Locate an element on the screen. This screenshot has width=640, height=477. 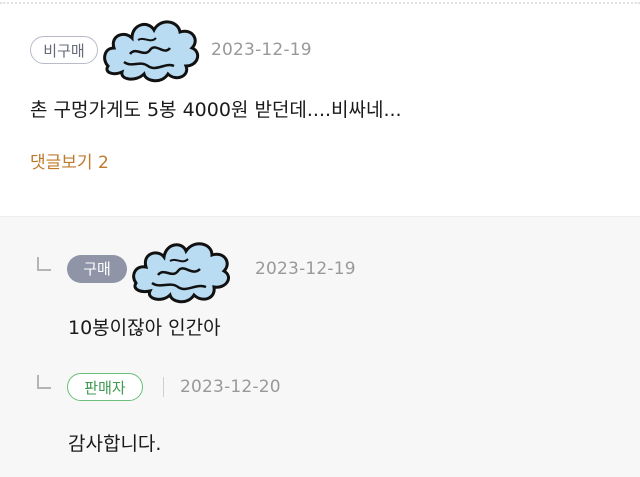
buyer-badge: 구매 is located at coordinates (97, 269).